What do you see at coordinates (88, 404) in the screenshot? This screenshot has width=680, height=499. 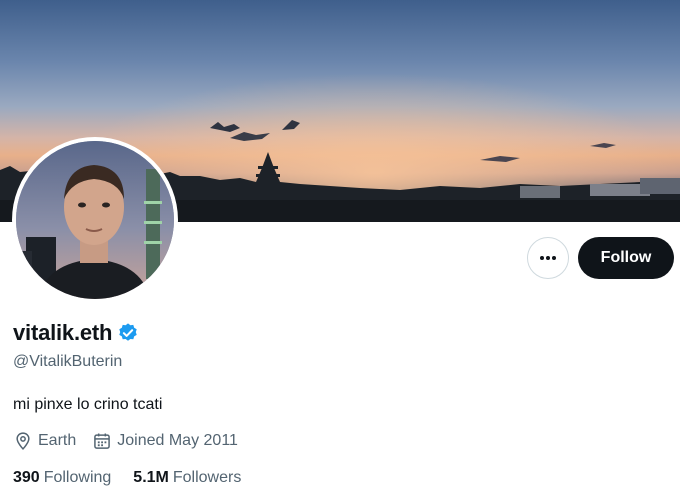 I see `profile-bio: mi pinxe lo crino tcati` at bounding box center [88, 404].